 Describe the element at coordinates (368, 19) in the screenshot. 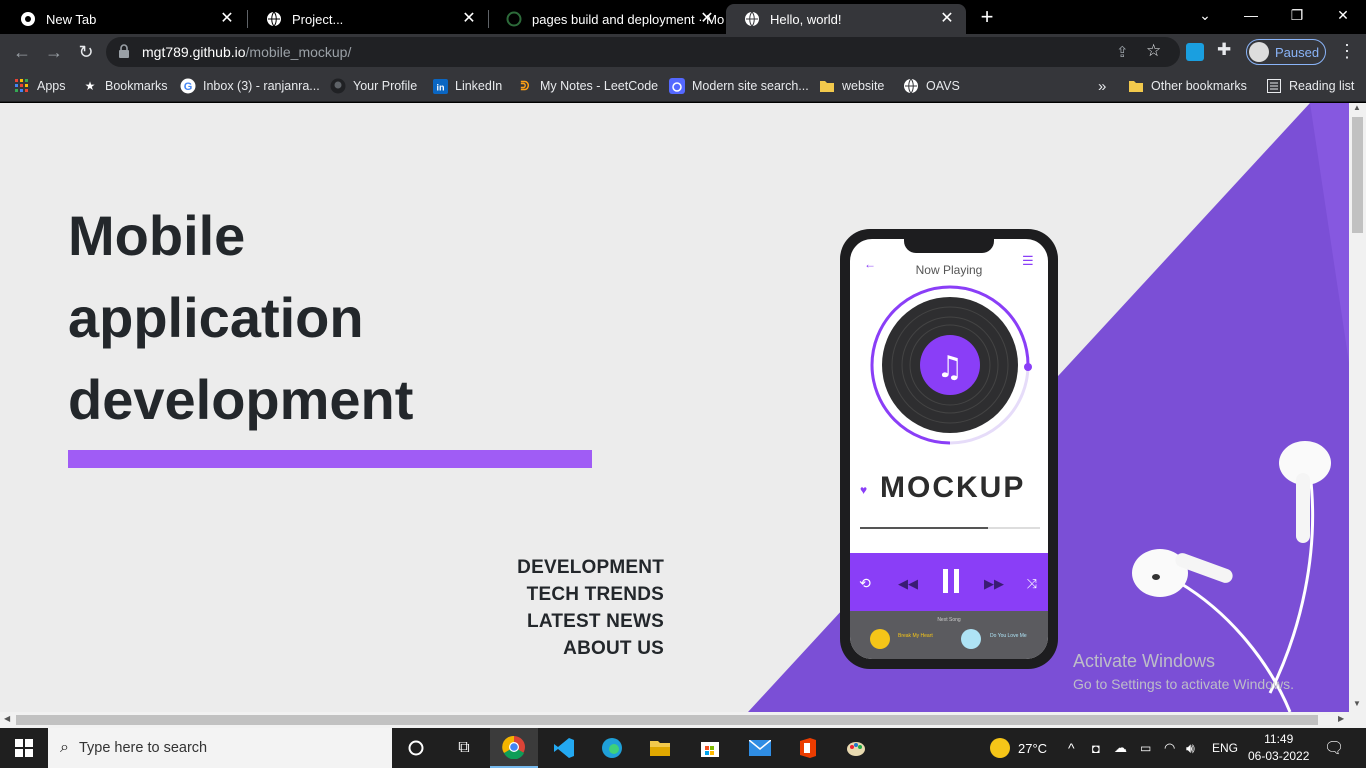

I see `tab-project: Project... ✕` at that location.